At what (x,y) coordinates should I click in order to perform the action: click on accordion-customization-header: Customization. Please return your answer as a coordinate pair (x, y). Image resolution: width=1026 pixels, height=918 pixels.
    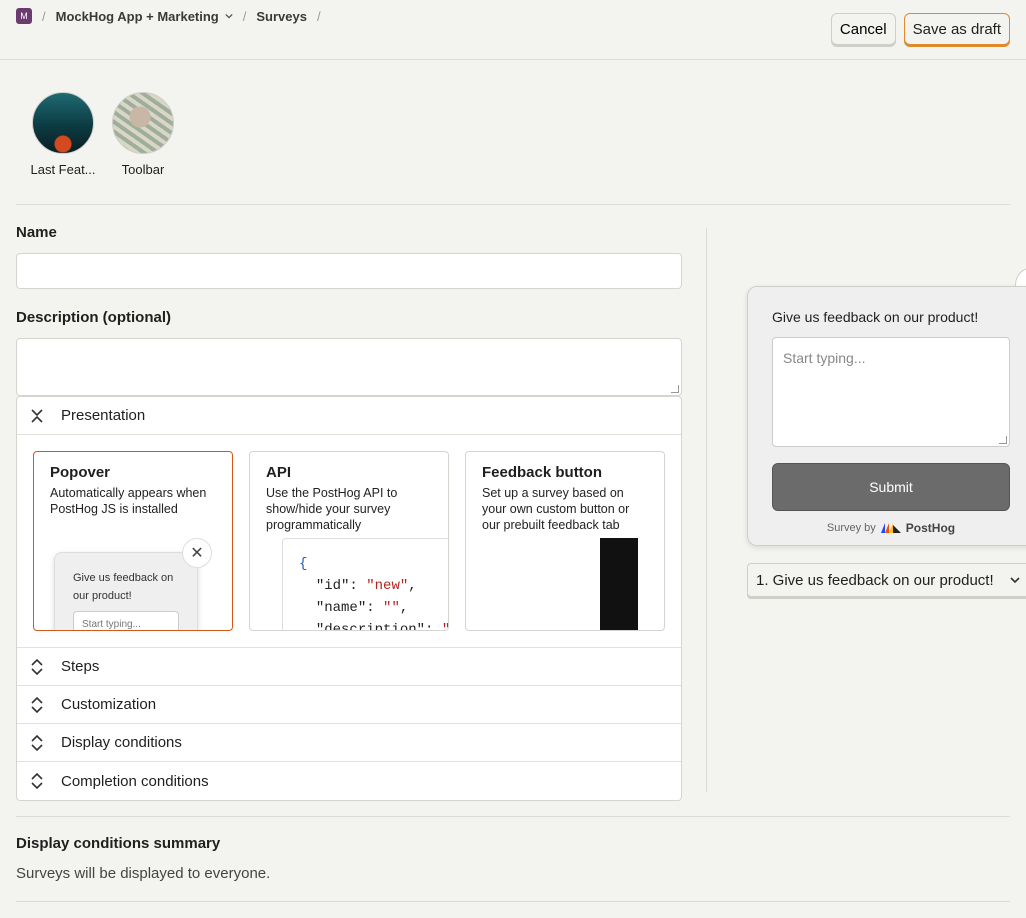
    Looking at the image, I should click on (349, 705).